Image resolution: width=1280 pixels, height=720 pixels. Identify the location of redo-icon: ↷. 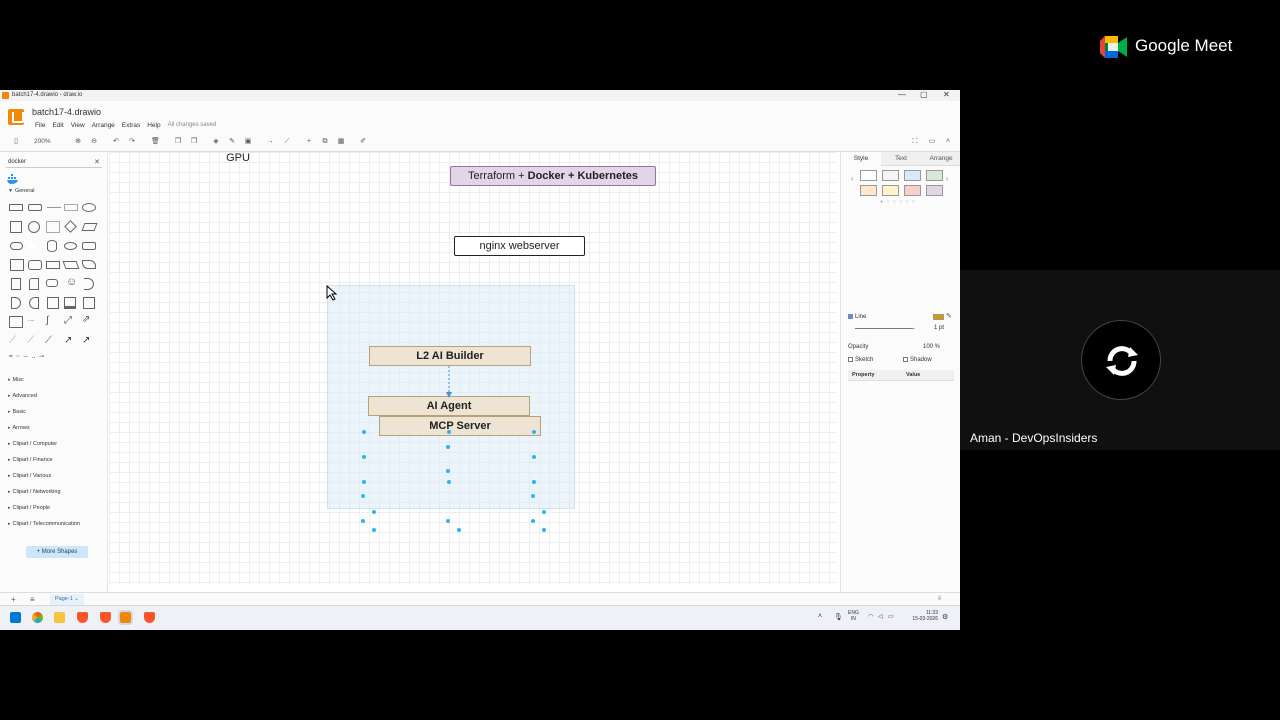
(132, 142).